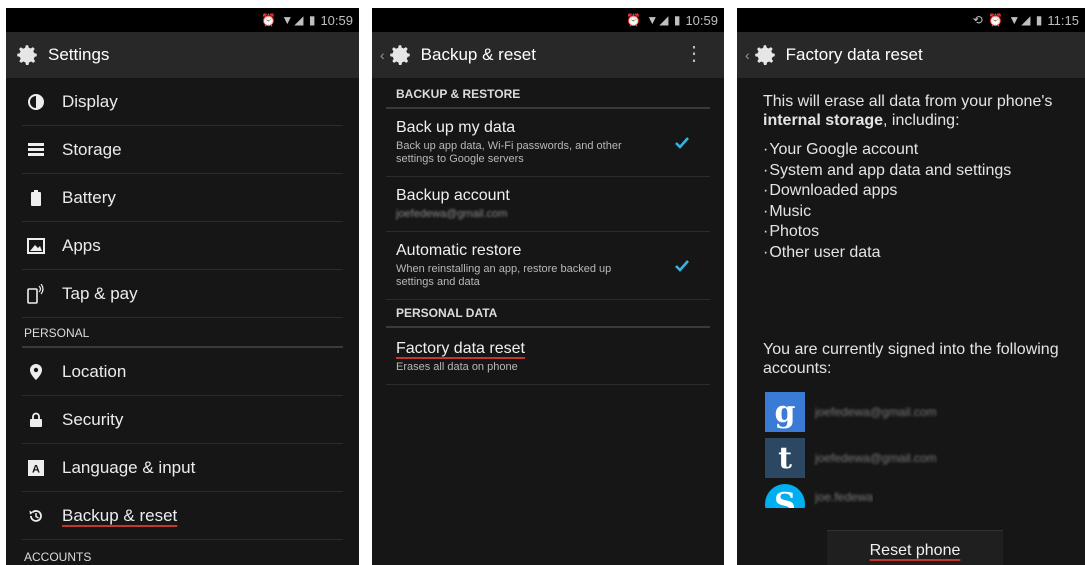  Describe the element at coordinates (911, 232) in the screenshot. I see `list-item: Photos` at that location.